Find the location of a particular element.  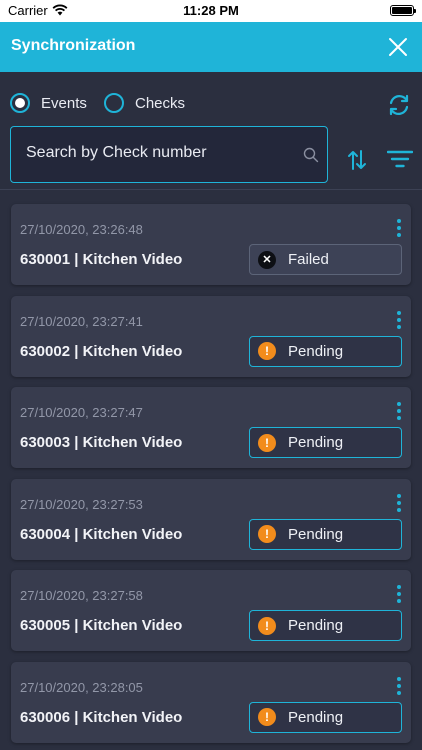

radio-checks-label: Checks is located at coordinates (160, 103).